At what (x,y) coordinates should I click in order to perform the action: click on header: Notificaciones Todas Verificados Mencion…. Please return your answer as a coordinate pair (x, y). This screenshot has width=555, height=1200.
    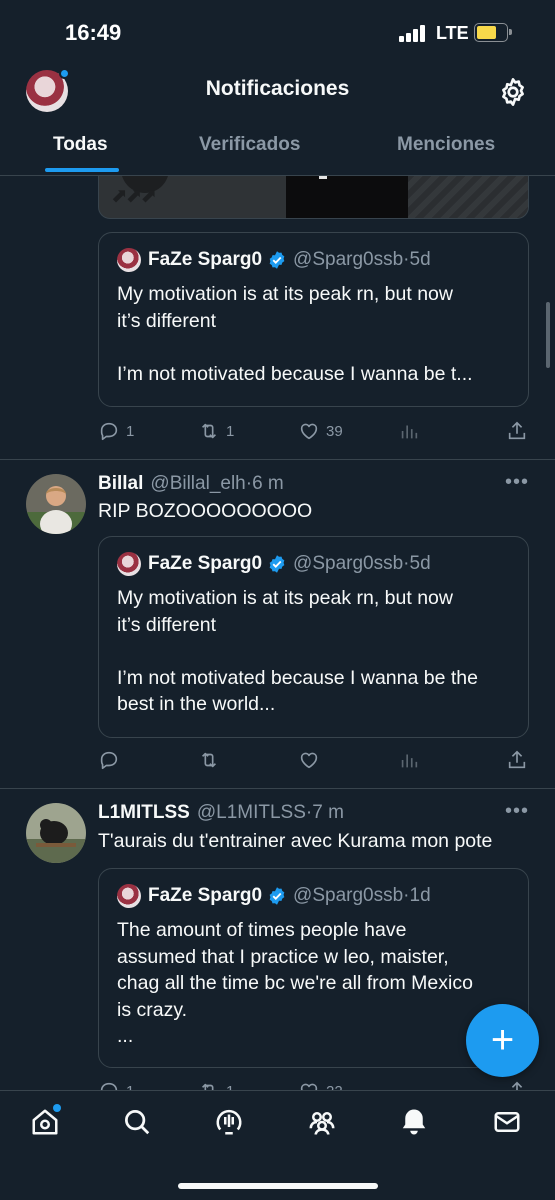
    Looking at the image, I should click on (277, 119).